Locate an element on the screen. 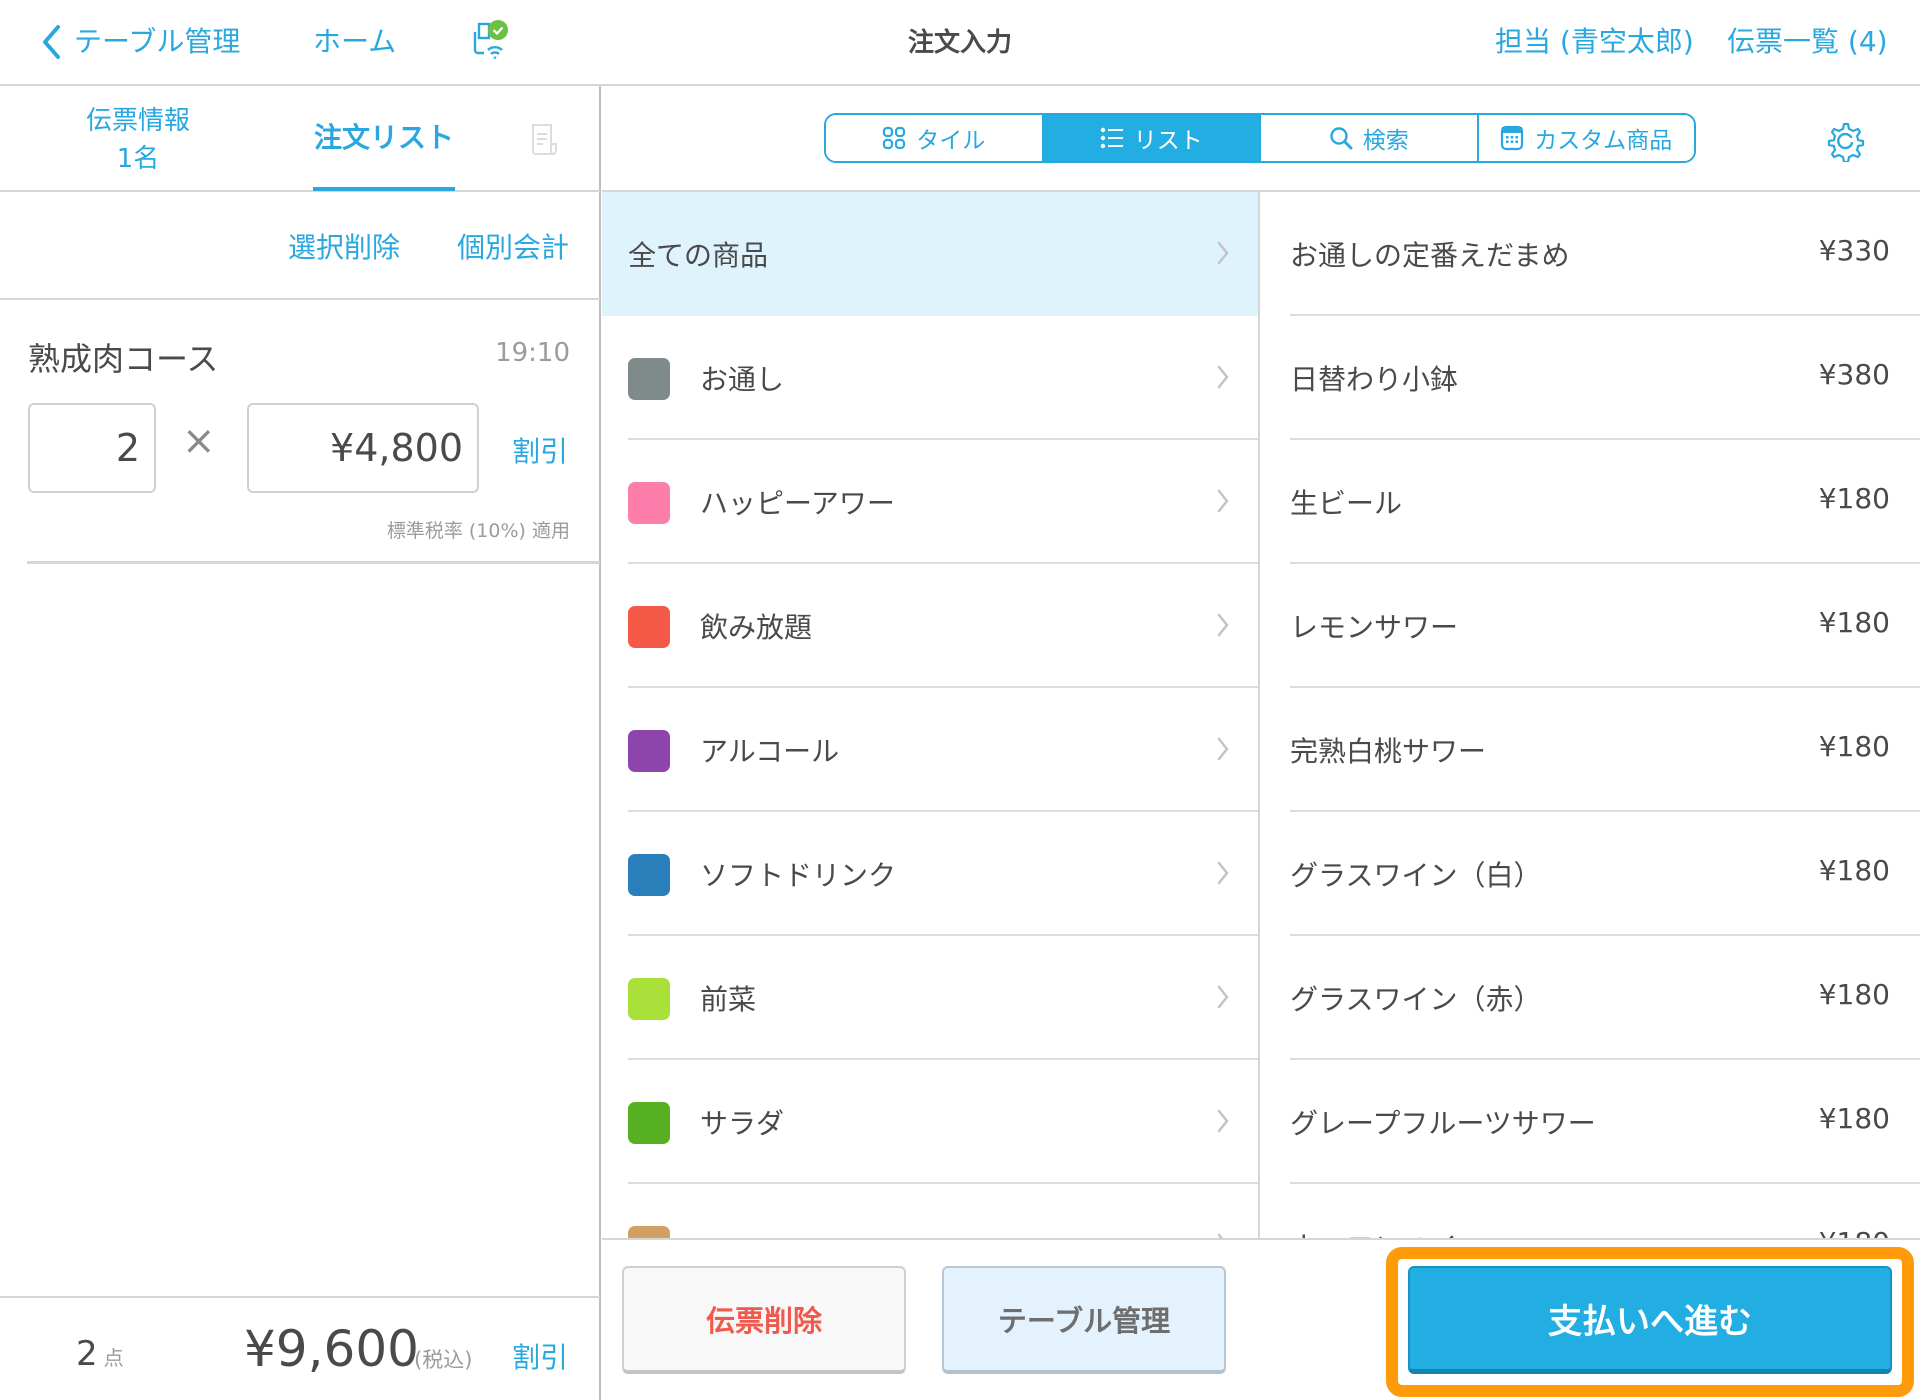 The height and width of the screenshot is (1400, 1920). tab-slip-info: 伝票情報 1名 is located at coordinates (138, 140).